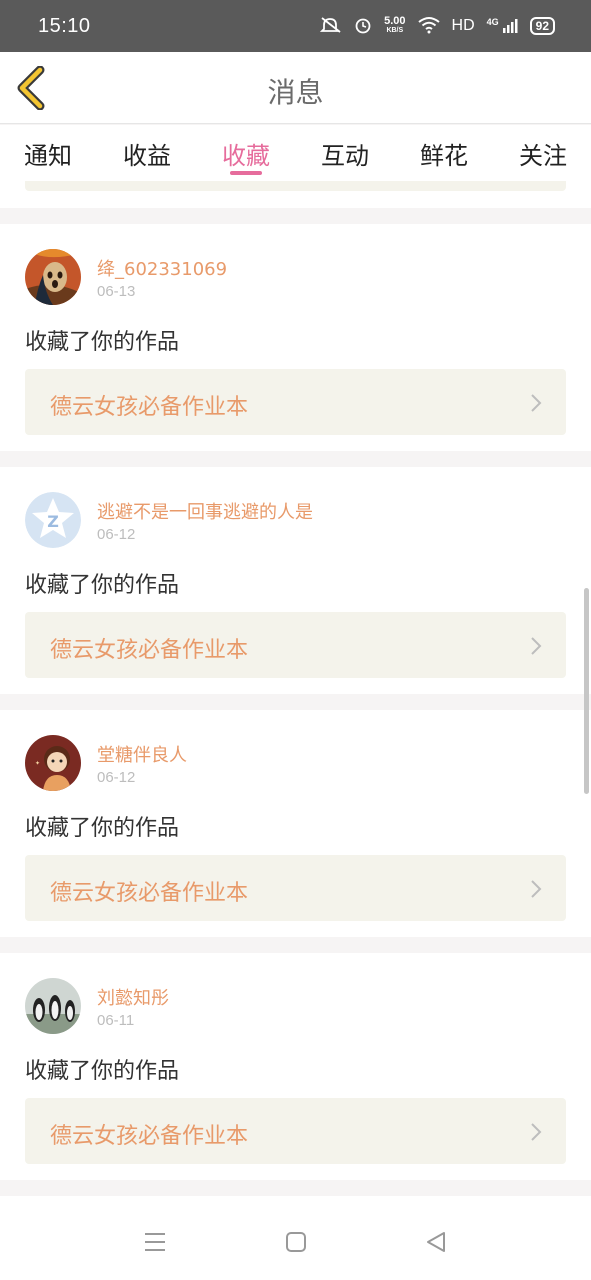 The width and height of the screenshot is (591, 1280). Describe the element at coordinates (205, 511) in the screenshot. I see `username: 逃避不是一回事逃避的人是` at that location.